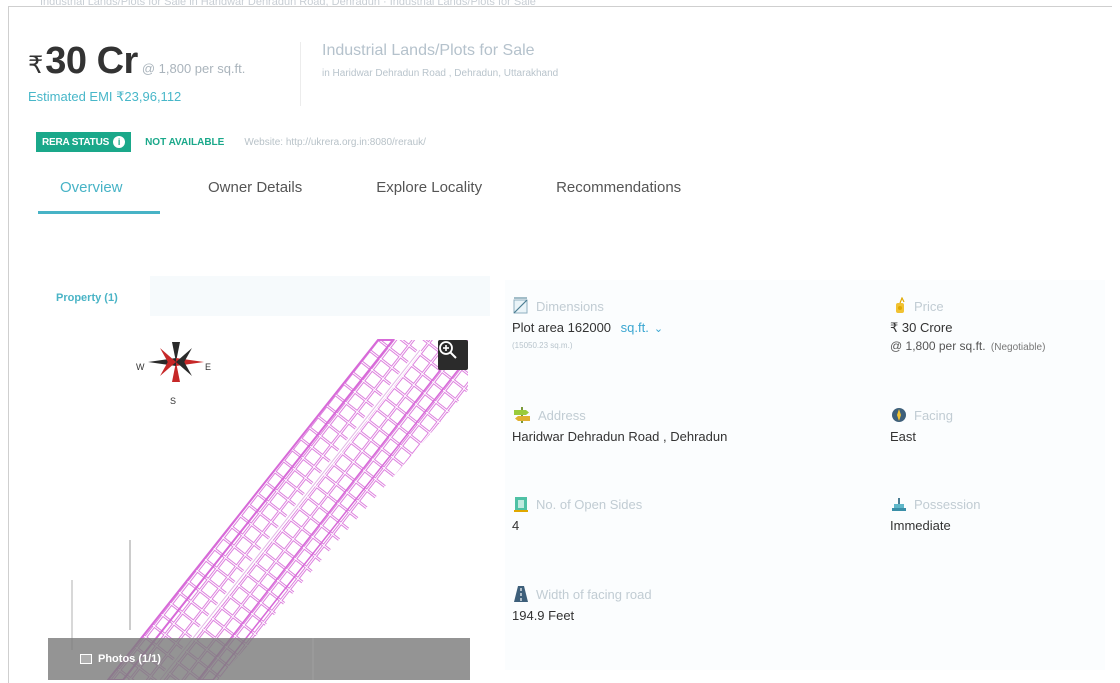 Image resolution: width=1120 pixels, height=683 pixels. Describe the element at coordinates (91, 61) in the screenshot. I see `price-value: 30 Cr` at that location.